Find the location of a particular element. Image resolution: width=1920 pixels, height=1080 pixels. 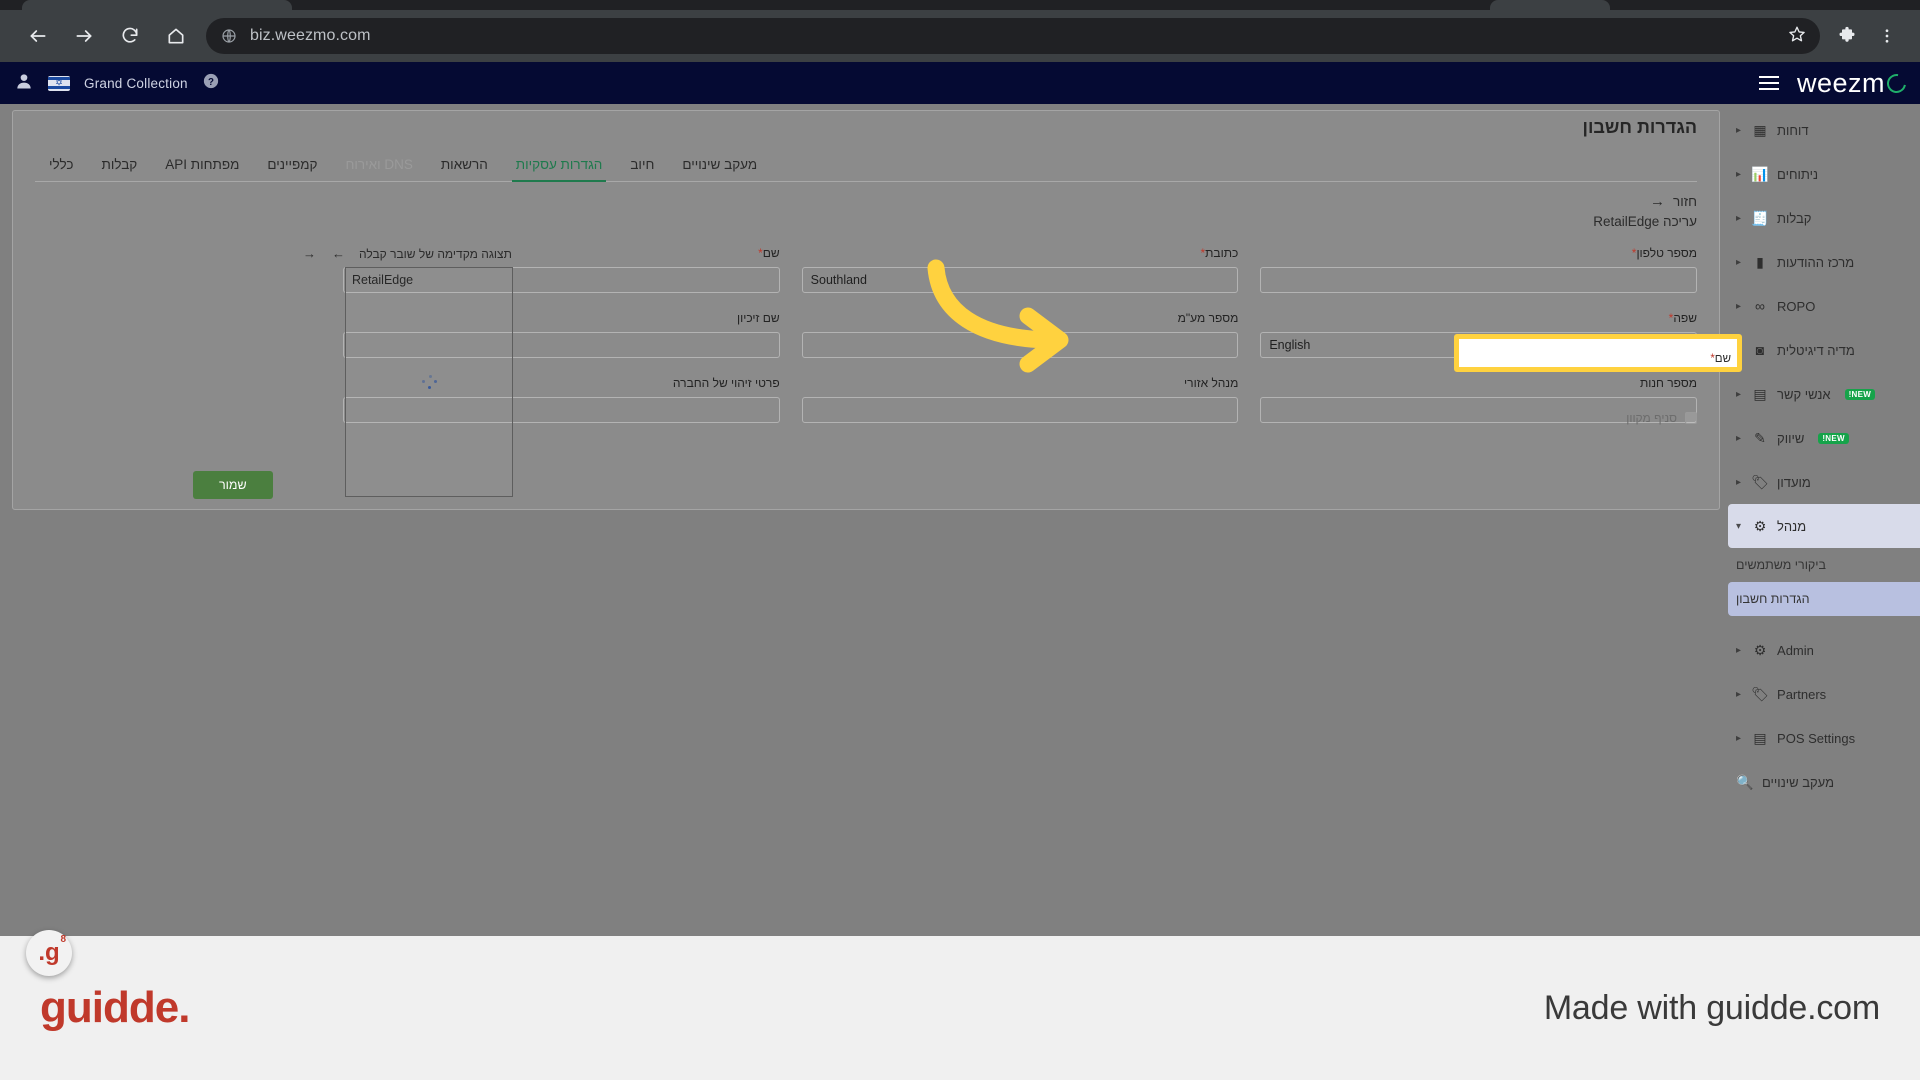

phone-input is located at coordinates (1478, 280).